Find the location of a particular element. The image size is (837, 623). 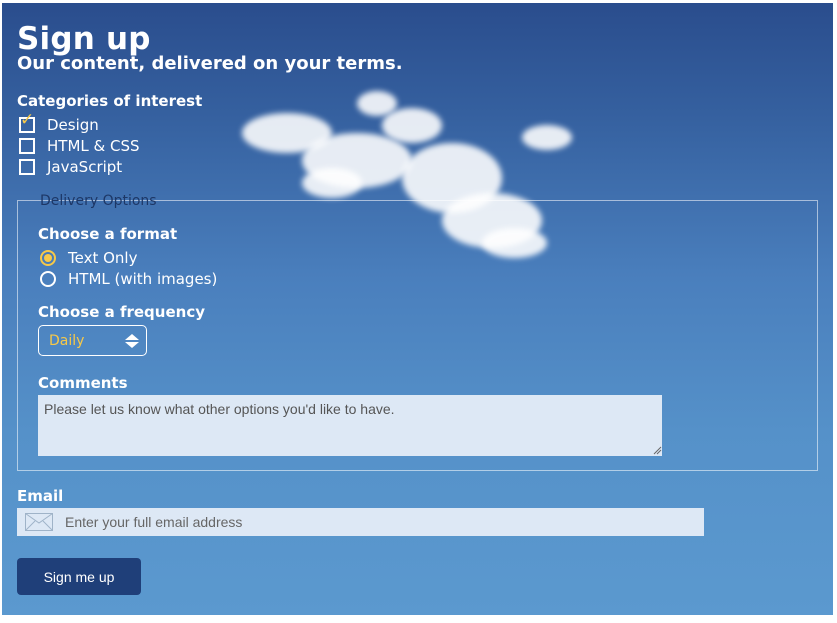

checkbox-label: JavaScript is located at coordinates (85, 167).